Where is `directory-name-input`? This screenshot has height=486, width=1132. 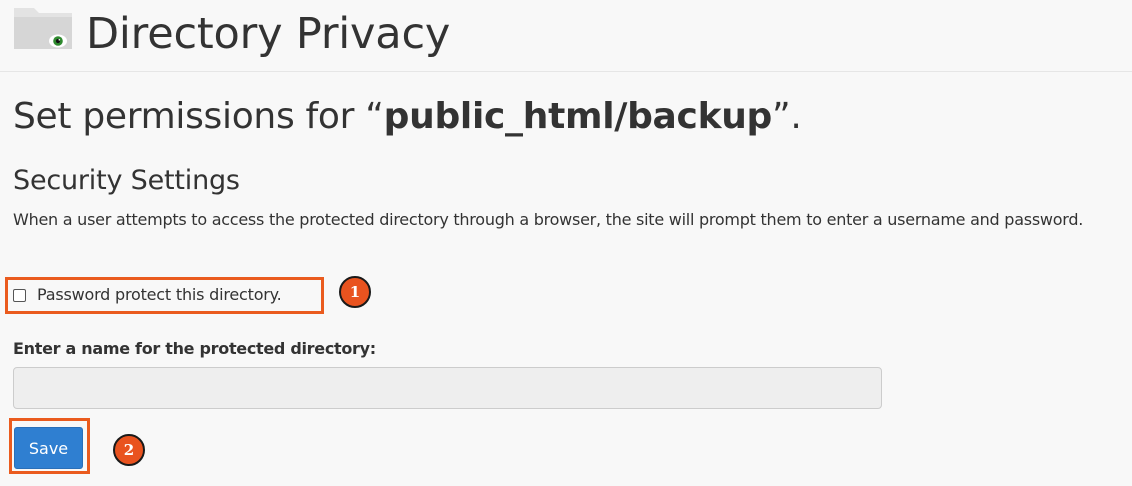
directory-name-input is located at coordinates (447, 388).